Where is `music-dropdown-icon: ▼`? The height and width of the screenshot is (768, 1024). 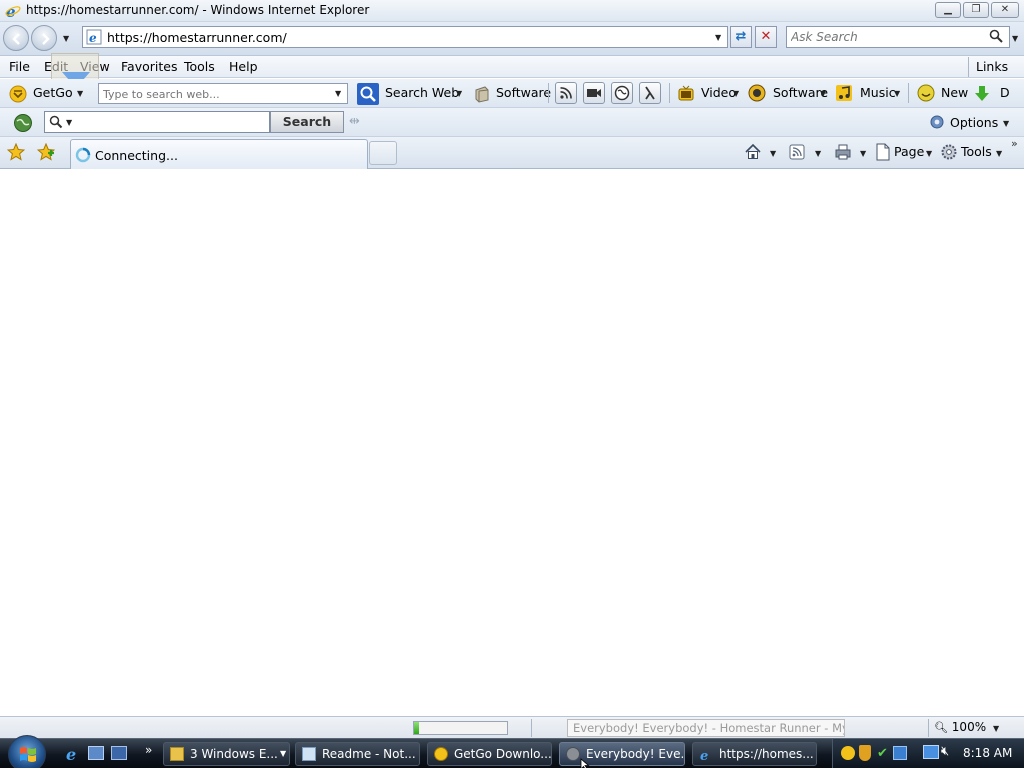
music-dropdown-icon: ▼ is located at coordinates (897, 93).